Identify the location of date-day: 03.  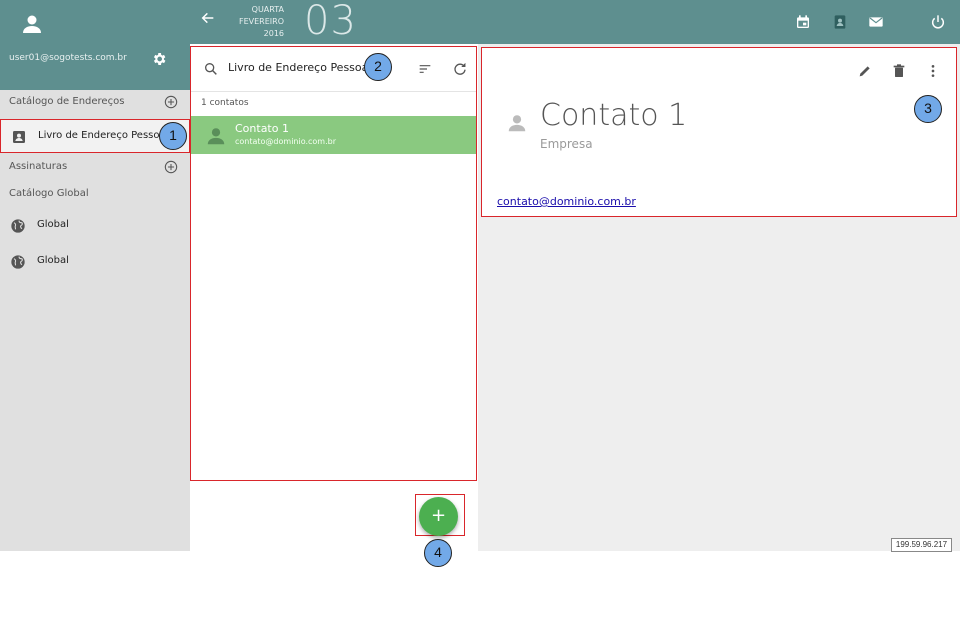
(330, 22).